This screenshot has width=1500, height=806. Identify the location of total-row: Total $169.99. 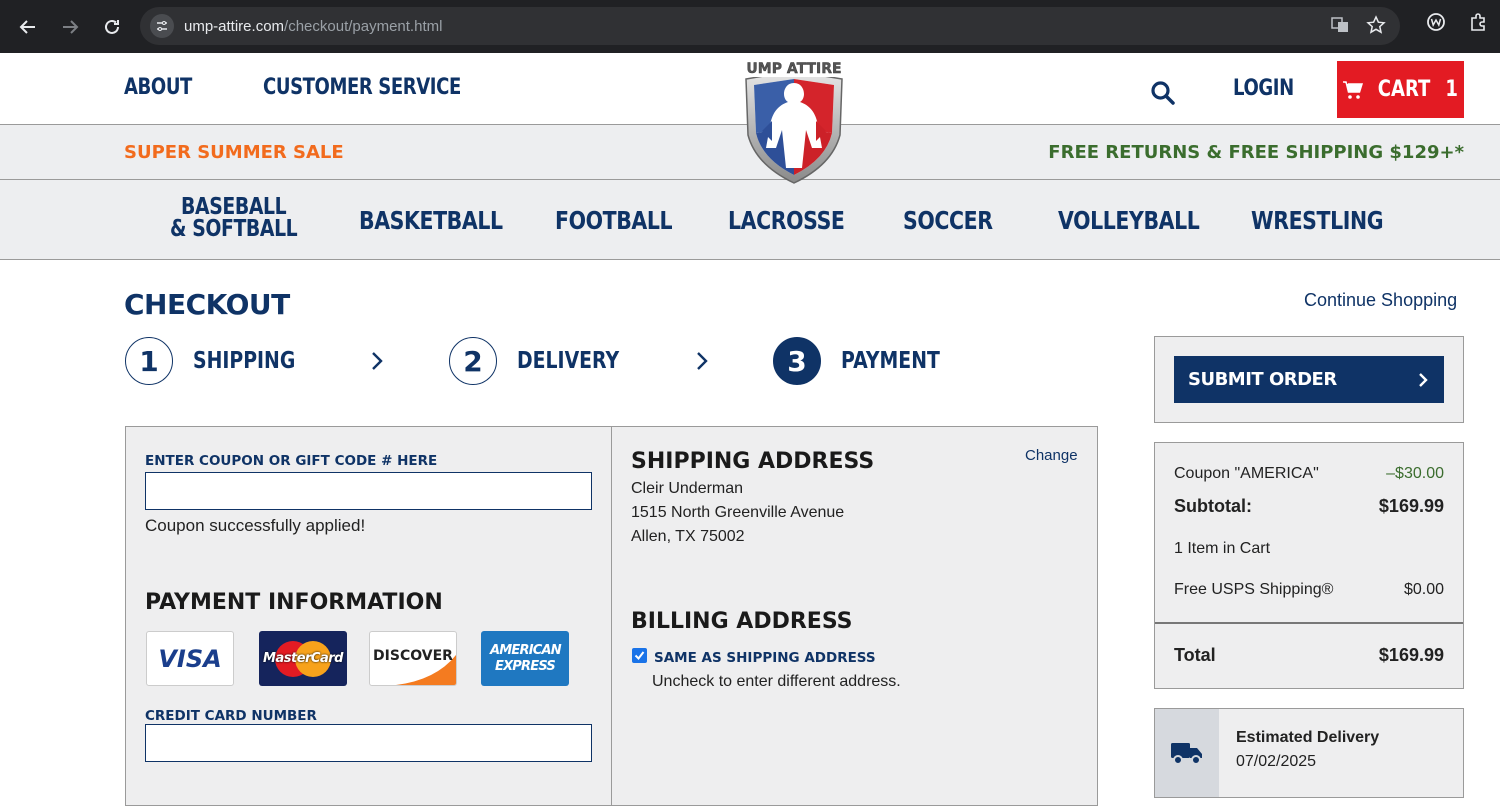
(1309, 655).